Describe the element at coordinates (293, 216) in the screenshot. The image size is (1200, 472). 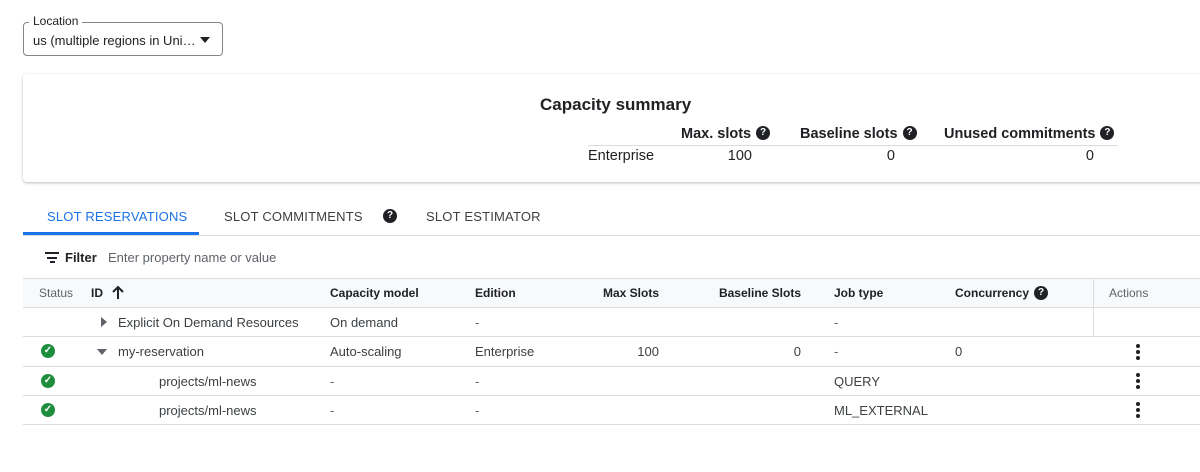
I see `tab-slot-commitments: SLOT COMMITMENTS` at that location.